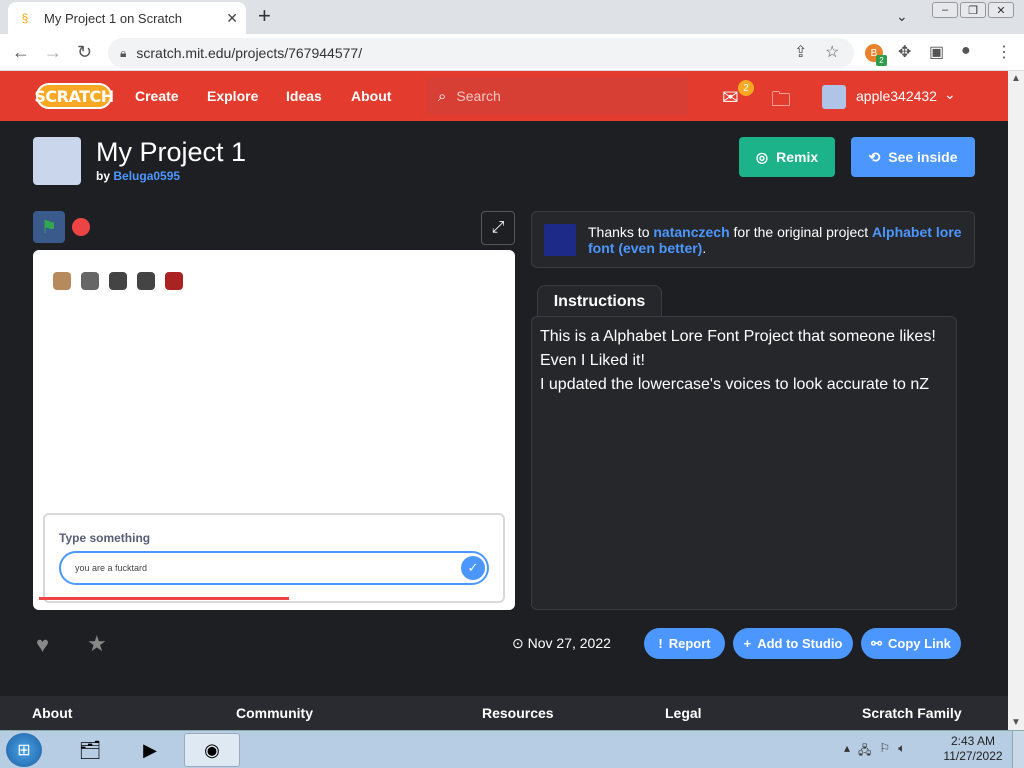 This screenshot has width=1024, height=768. Describe the element at coordinates (105, 538) in the screenshot. I see `ask-label: Type something` at that location.